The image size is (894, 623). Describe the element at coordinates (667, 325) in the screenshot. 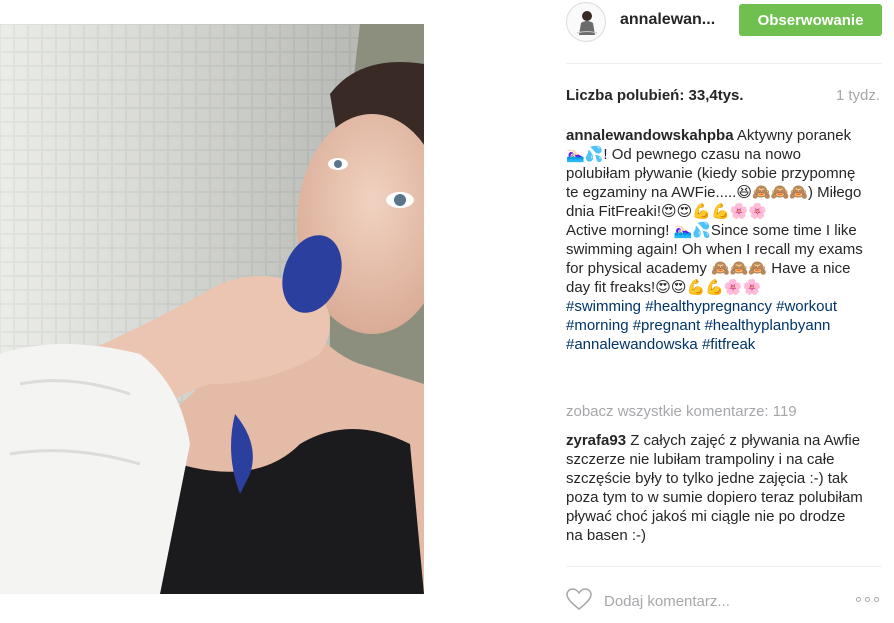

I see `hashtag-link: #pregnant` at that location.